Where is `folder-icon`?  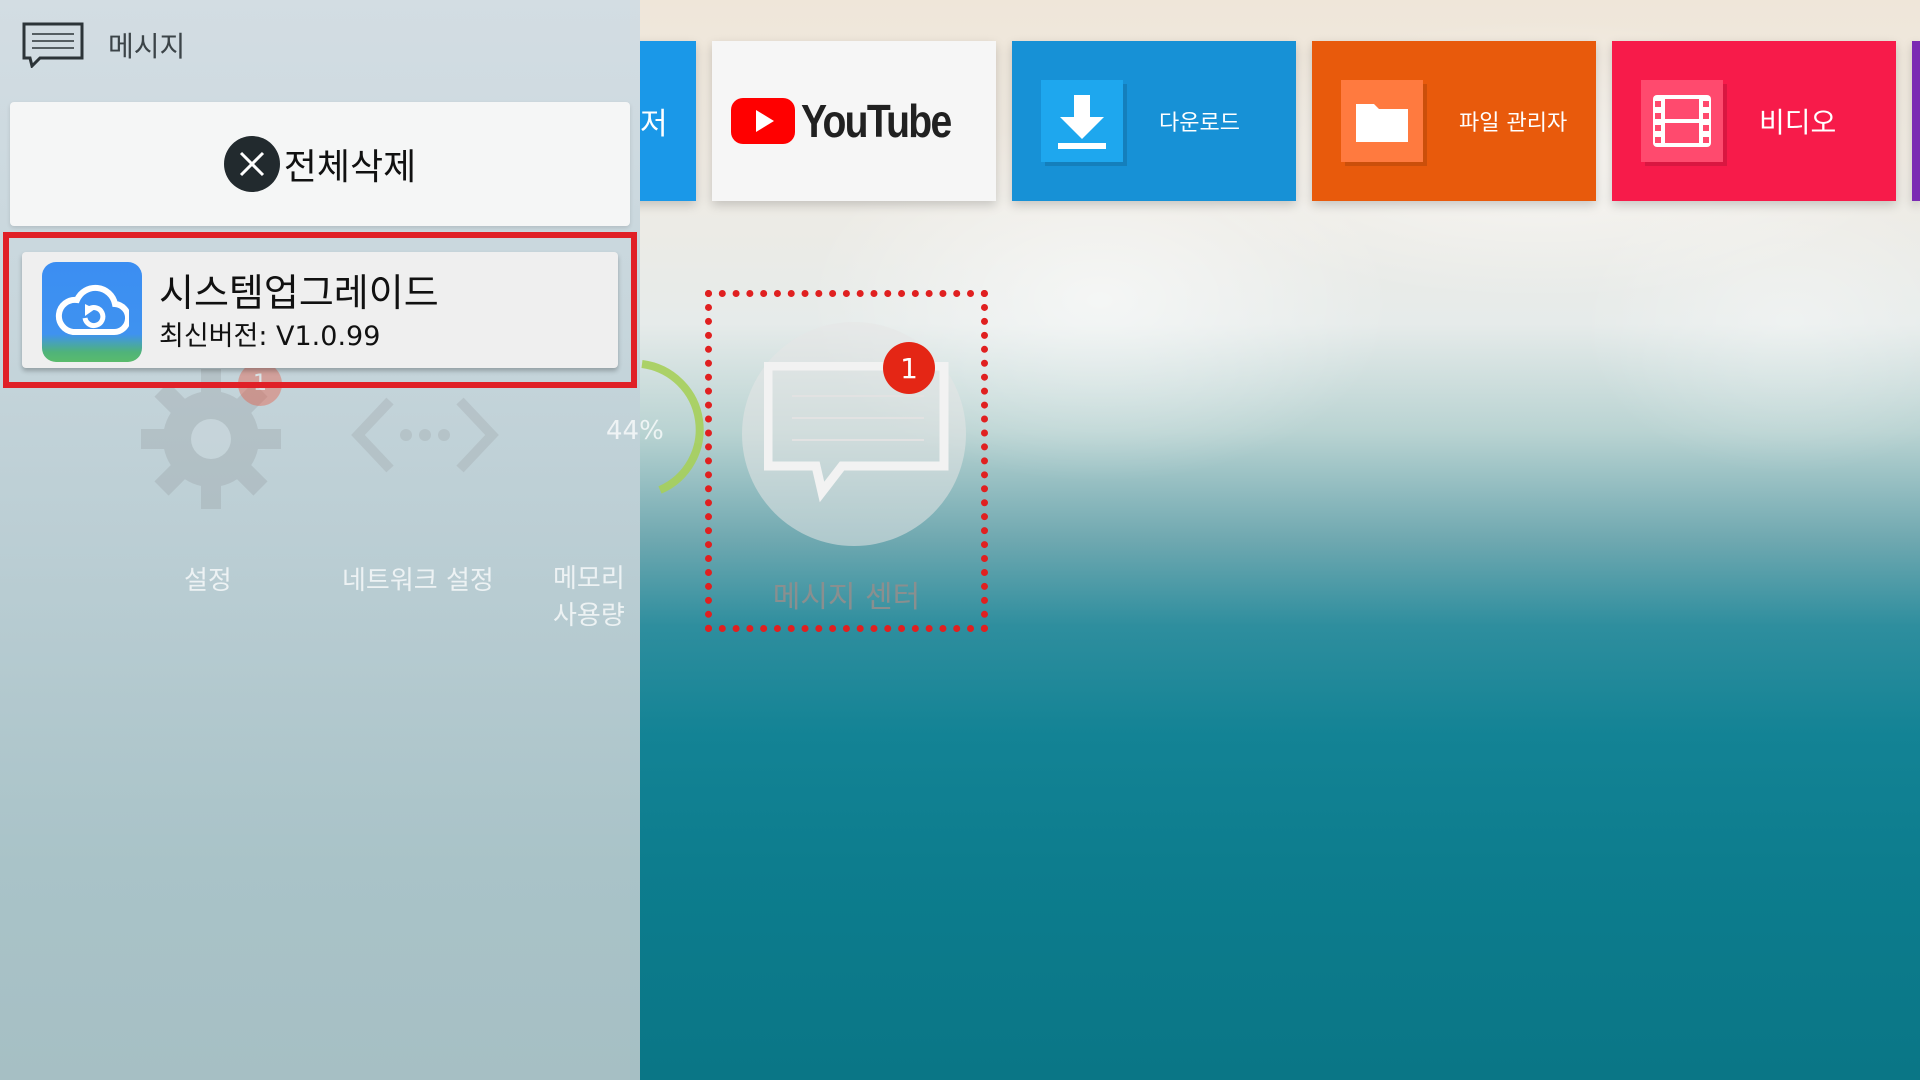 folder-icon is located at coordinates (1382, 121).